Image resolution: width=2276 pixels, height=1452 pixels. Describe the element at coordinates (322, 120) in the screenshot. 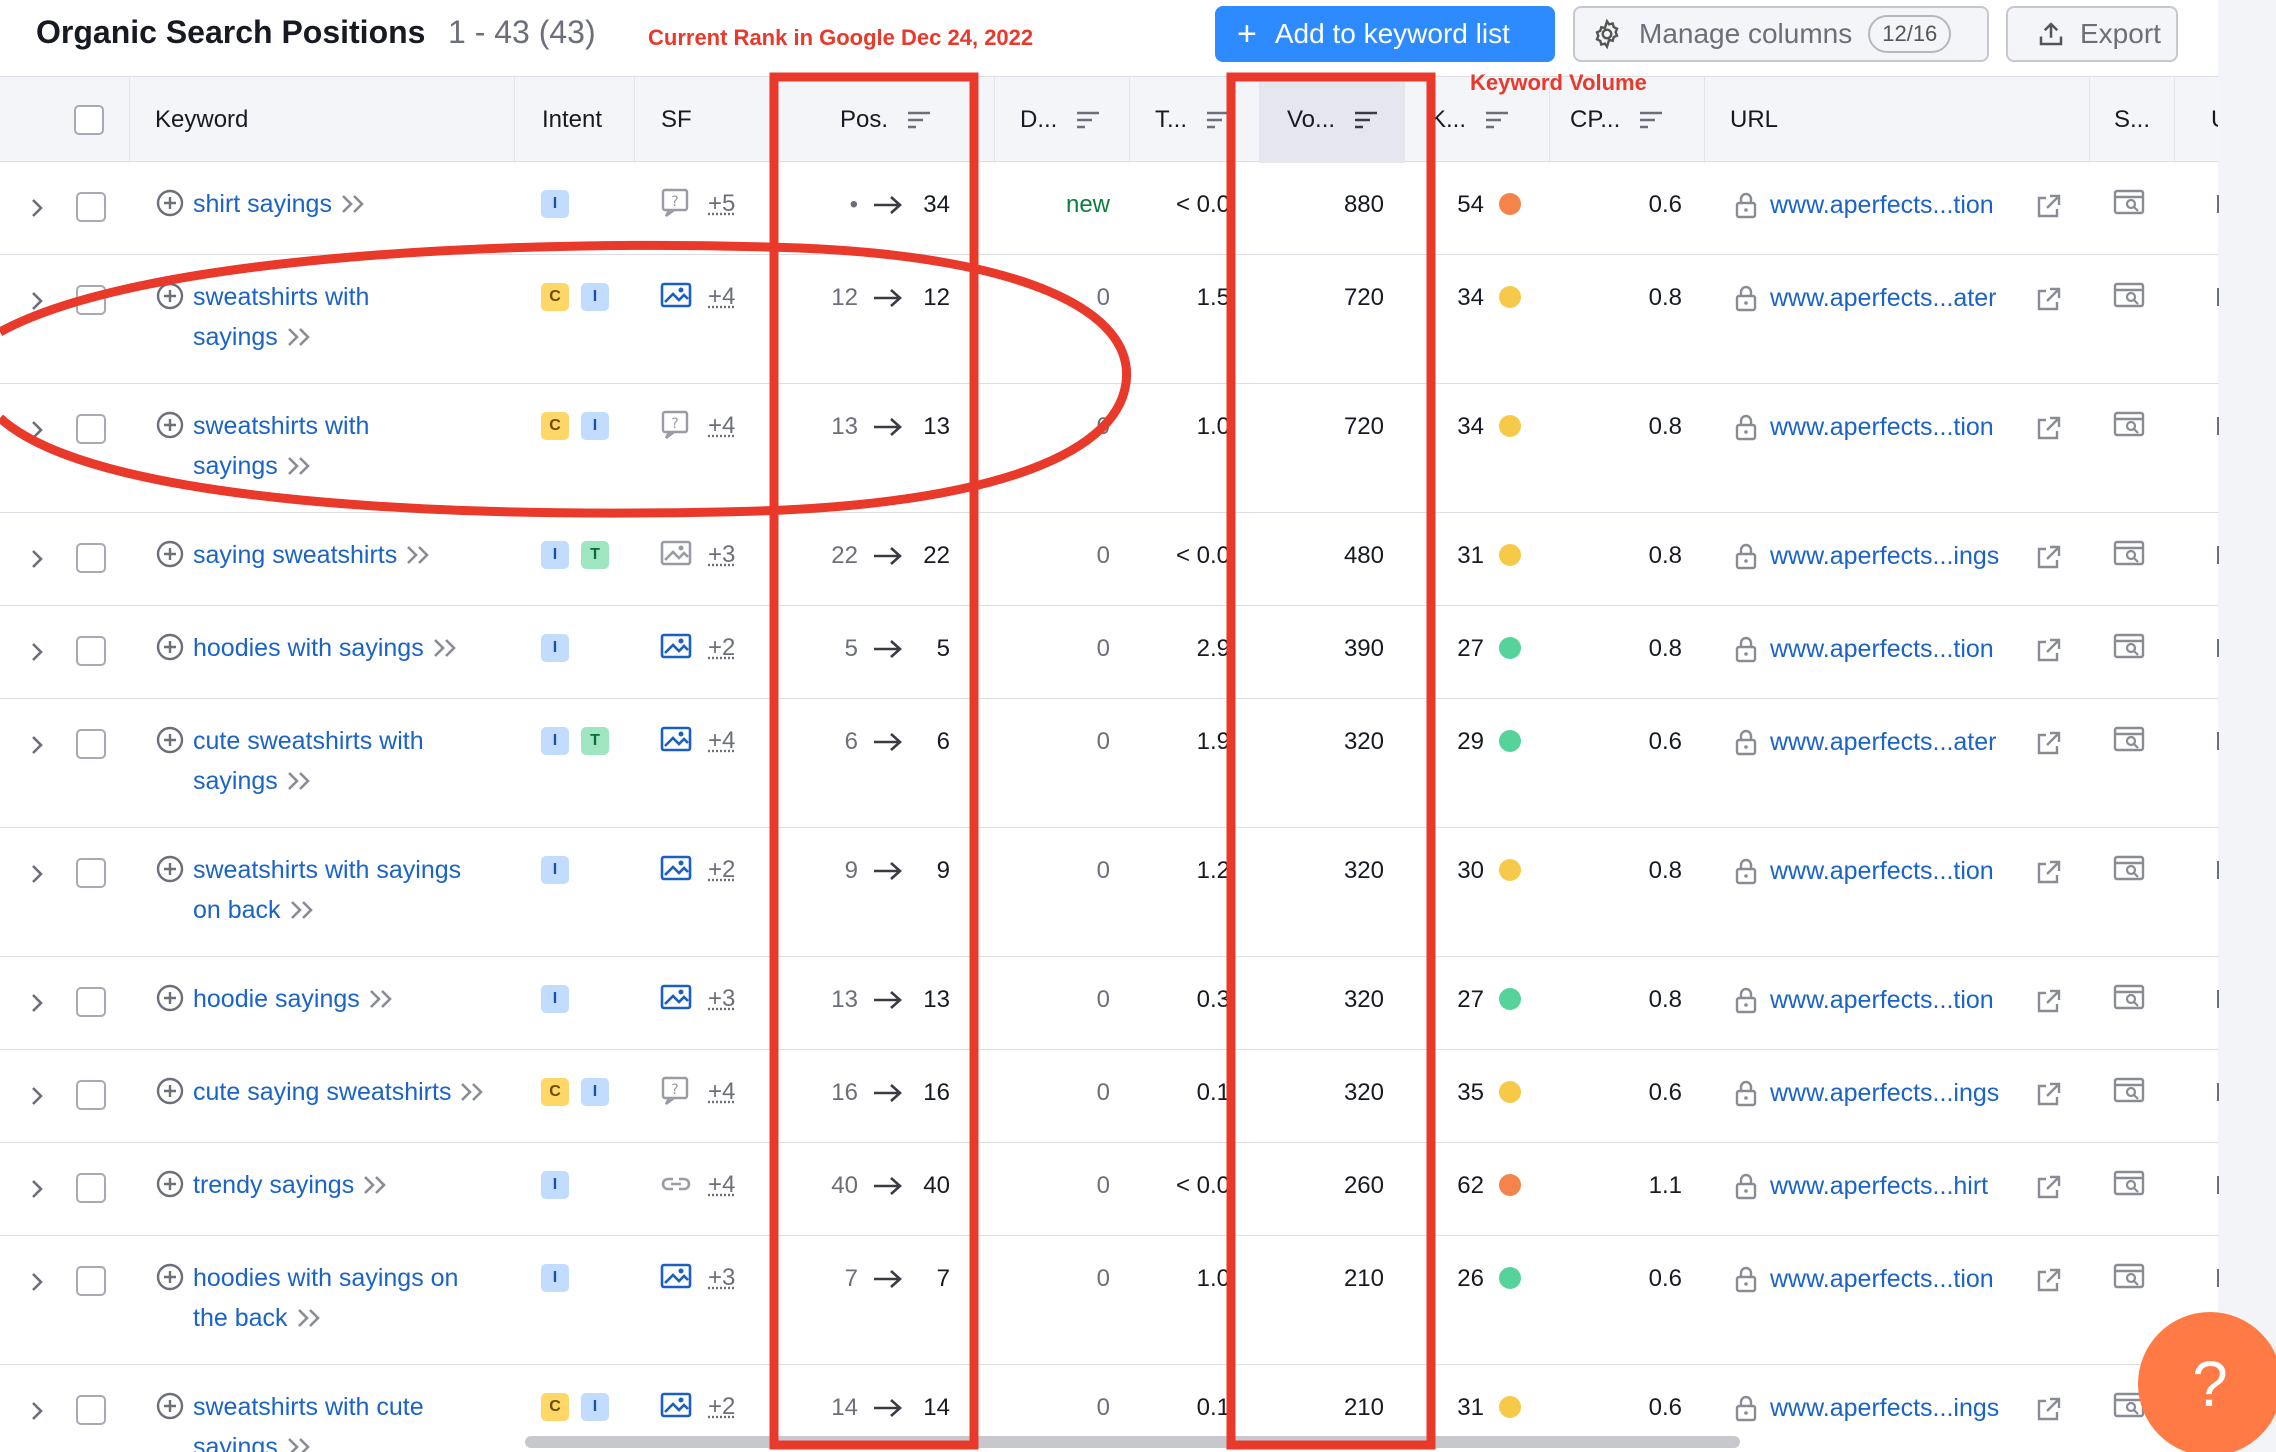

I see `column-header-keyword: Keyword` at that location.